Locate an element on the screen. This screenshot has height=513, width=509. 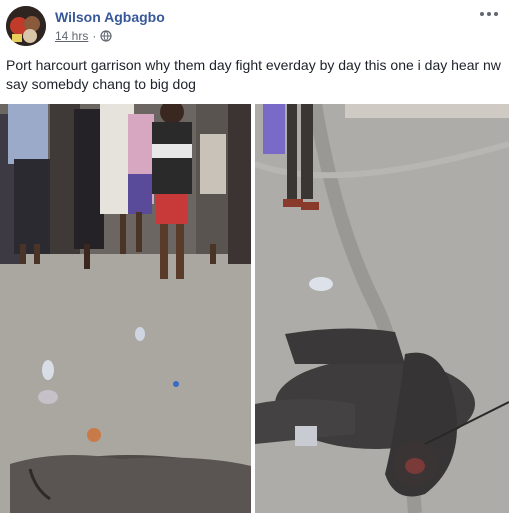
more-options-icon is located at coordinates (489, 13).